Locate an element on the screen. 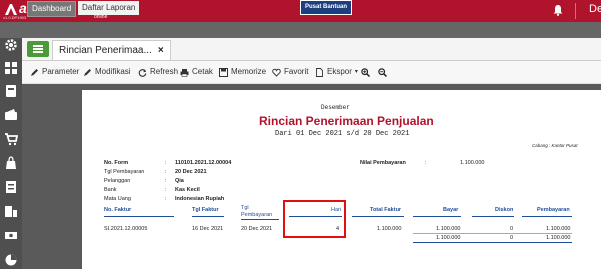  col-no-faktur: No. Faktur is located at coordinates (118, 210).